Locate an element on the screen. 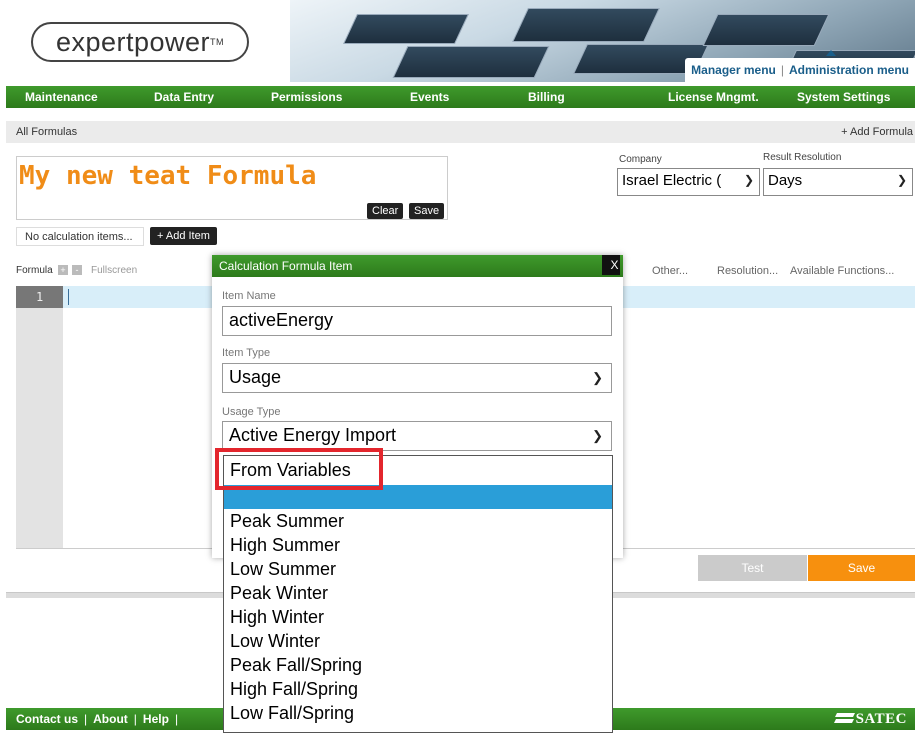  option-peak-winter: Peak Winter is located at coordinates (418, 593).